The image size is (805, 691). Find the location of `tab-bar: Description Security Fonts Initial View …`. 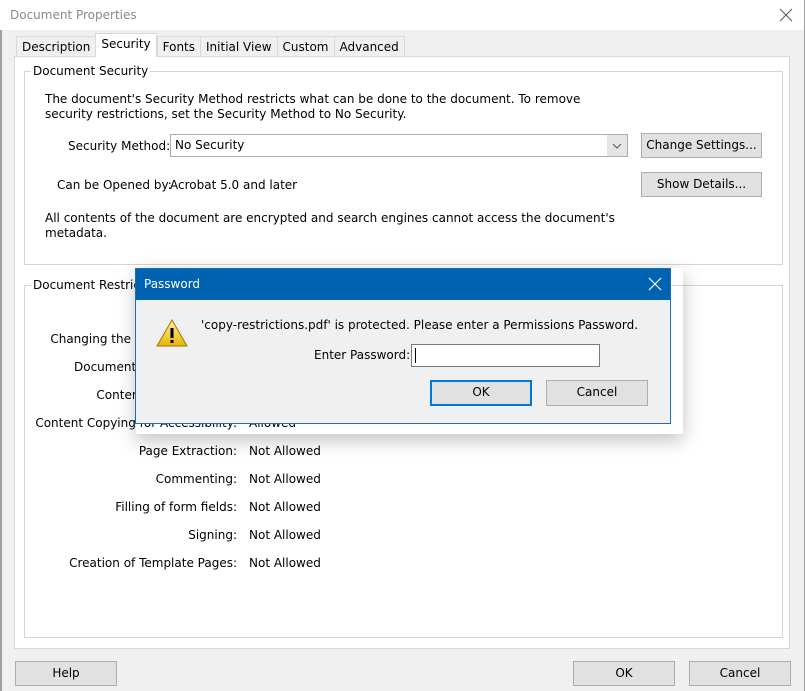

tab-bar: Description Security Fonts Initial View … is located at coordinates (210, 45).